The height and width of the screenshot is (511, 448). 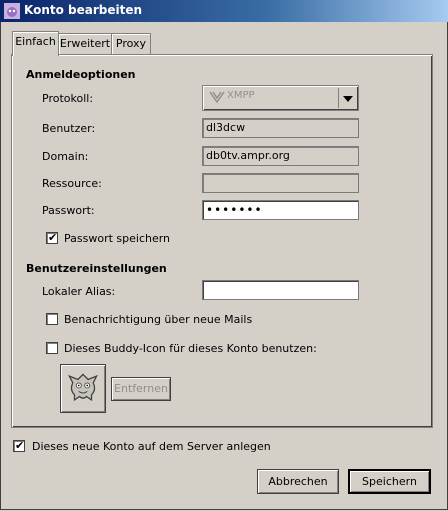 I want to click on resource-label: Ressource:, so click(x=72, y=183).